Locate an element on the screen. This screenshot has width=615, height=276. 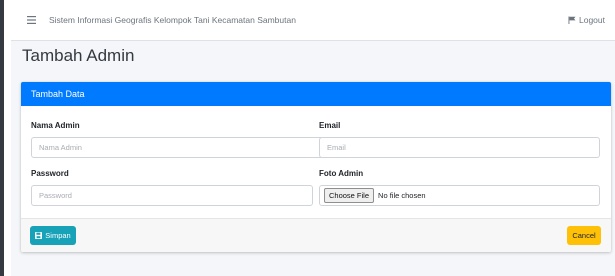
logout-link: Logout is located at coordinates (586, 20).